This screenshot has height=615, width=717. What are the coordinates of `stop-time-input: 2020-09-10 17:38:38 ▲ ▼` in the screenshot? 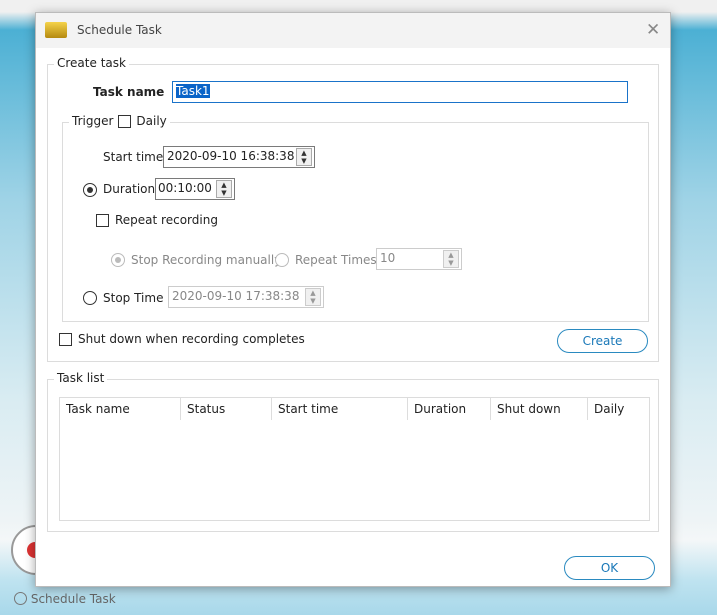 It's located at (246, 297).